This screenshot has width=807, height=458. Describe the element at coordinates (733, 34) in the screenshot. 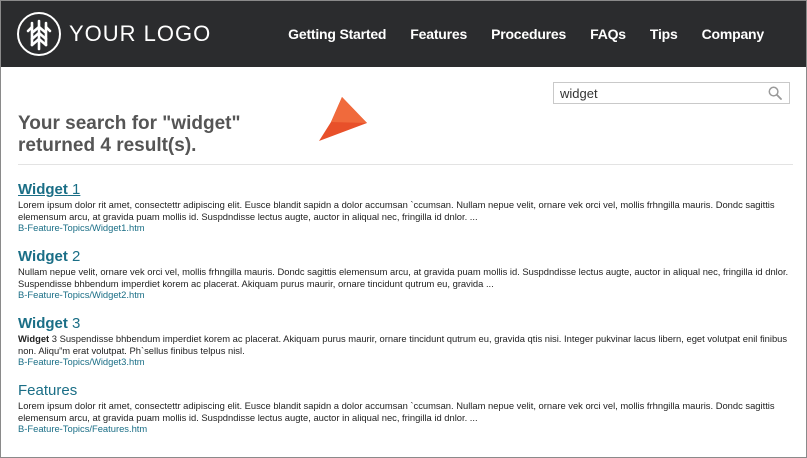

I see `nav-company: Company` at that location.